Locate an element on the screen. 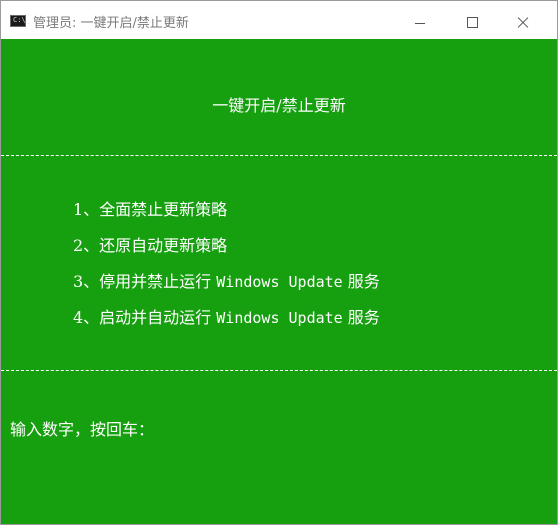 This screenshot has width=558, height=525. input-prompt: 输入数字，按回车： is located at coordinates (82, 428).